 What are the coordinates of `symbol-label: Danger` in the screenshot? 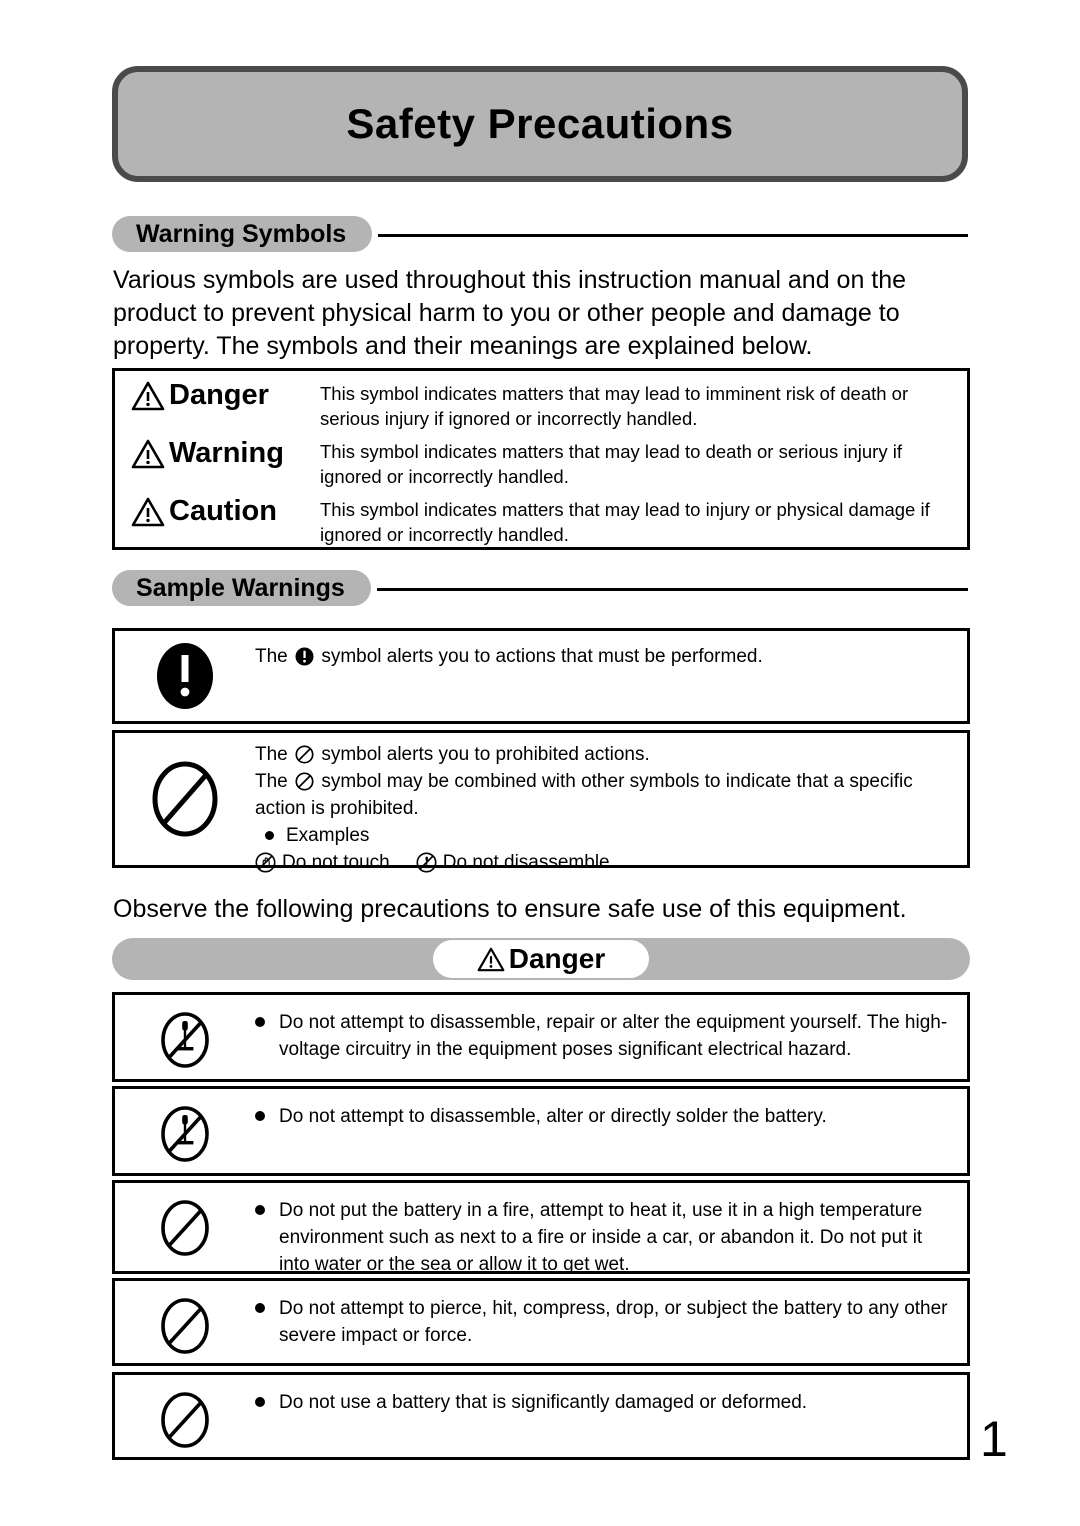 It's located at (219, 395).